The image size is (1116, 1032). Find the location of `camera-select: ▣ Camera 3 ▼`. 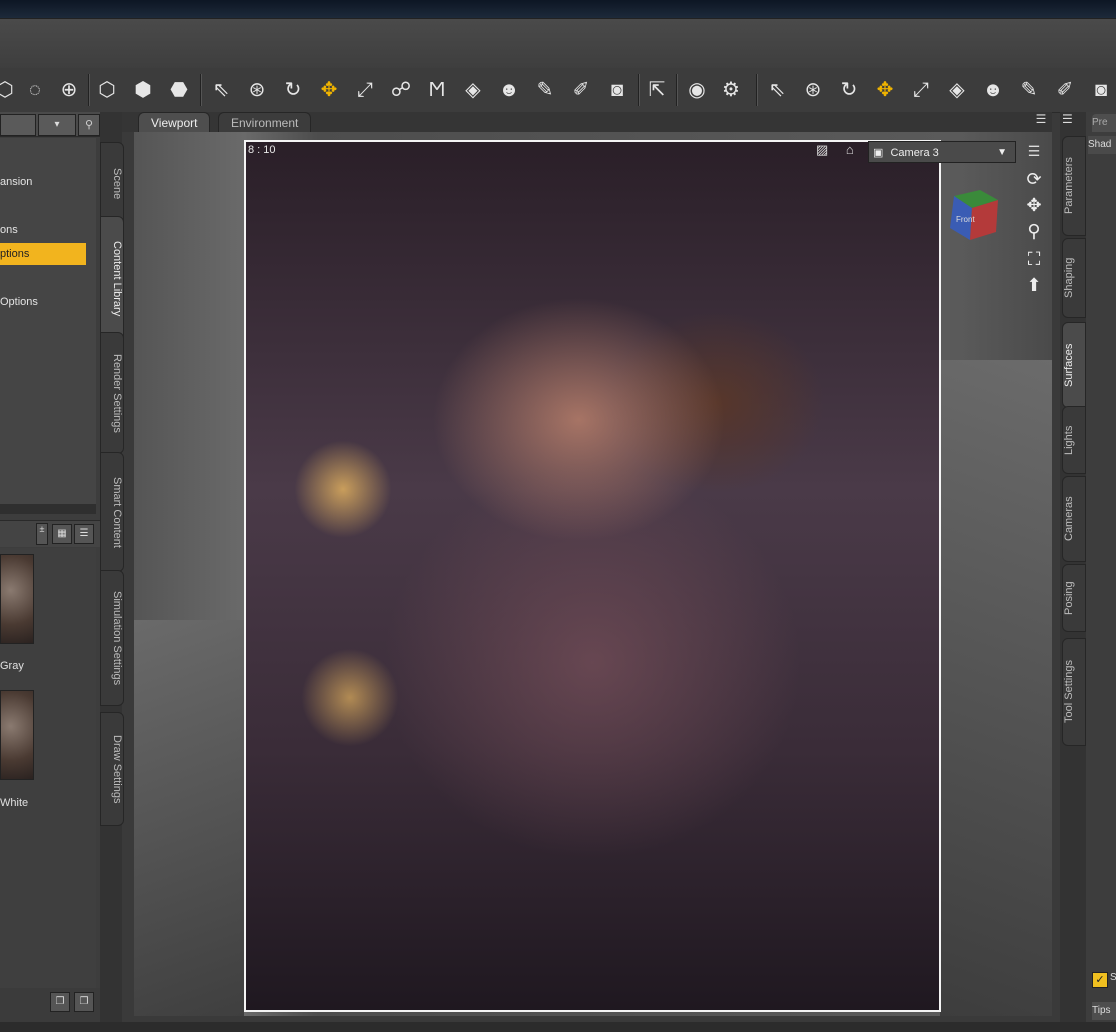

camera-select: ▣ Camera 3 ▼ is located at coordinates (942, 152).